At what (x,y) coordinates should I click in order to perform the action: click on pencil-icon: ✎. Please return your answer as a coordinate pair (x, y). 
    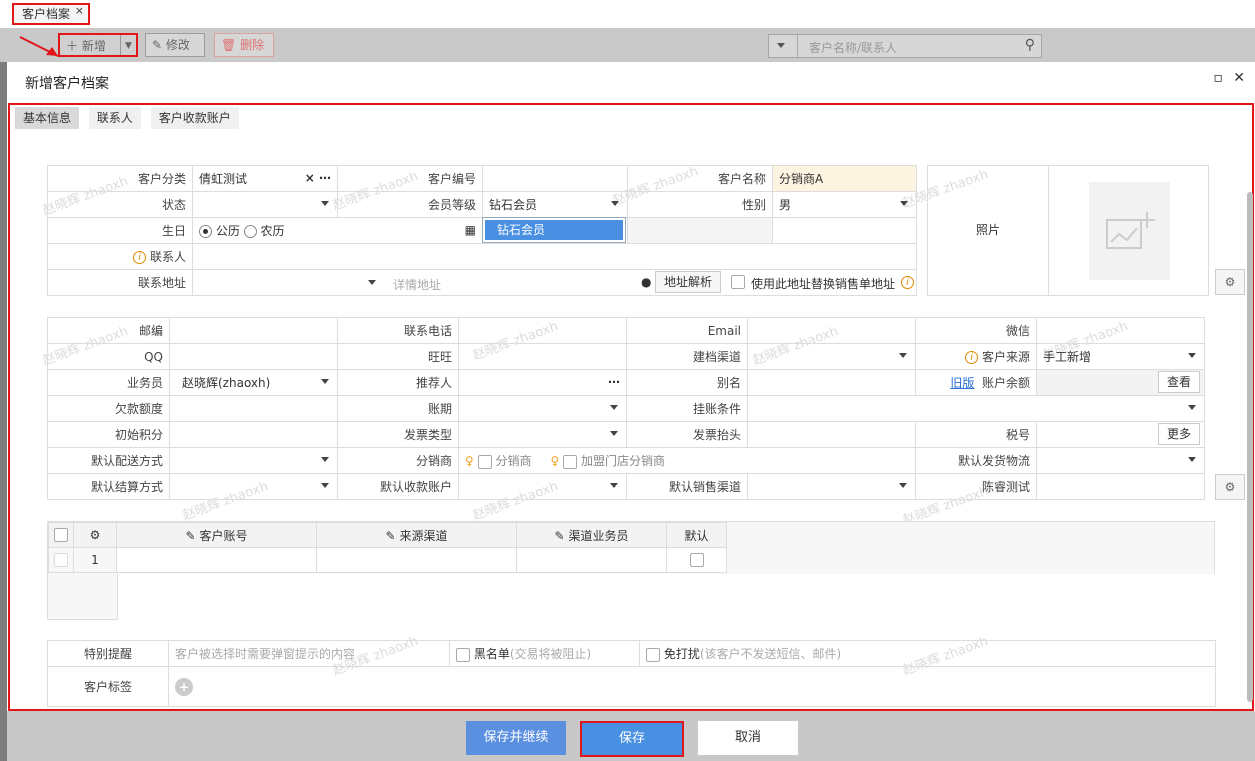
    Looking at the image, I should click on (190, 535).